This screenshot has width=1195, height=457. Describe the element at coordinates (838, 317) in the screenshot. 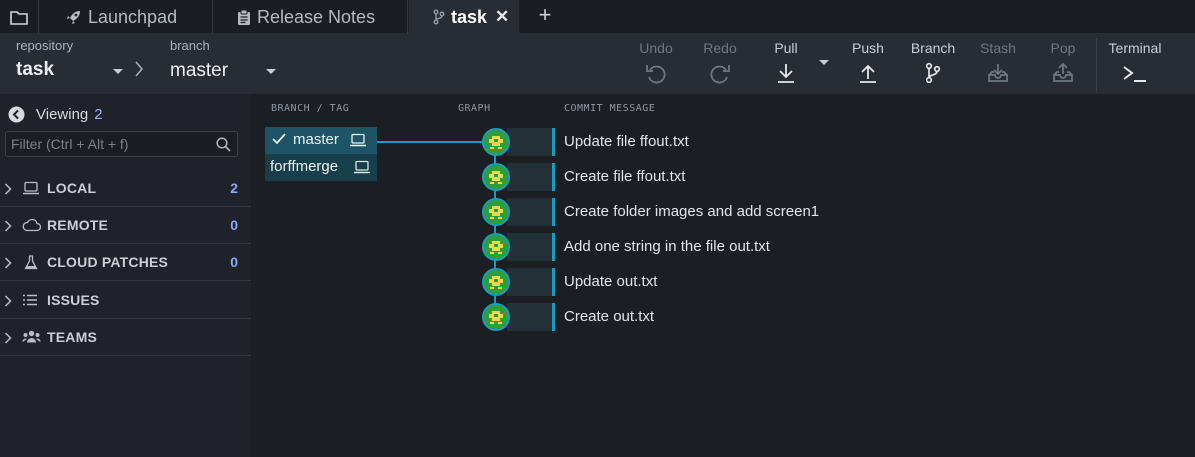

I see `commit-row: Create out.txt` at that location.